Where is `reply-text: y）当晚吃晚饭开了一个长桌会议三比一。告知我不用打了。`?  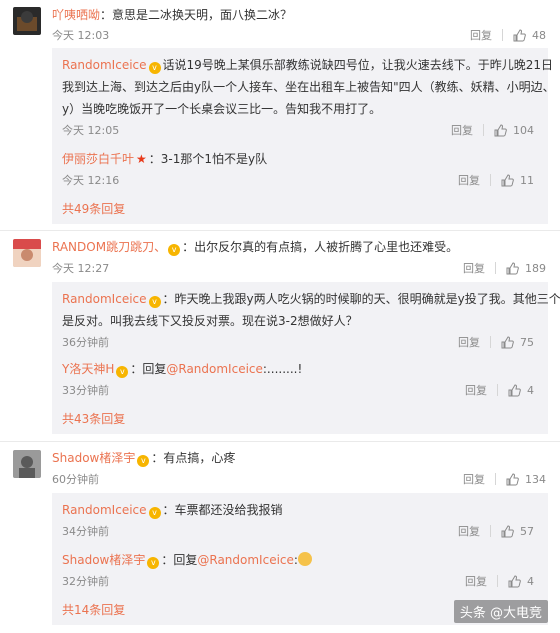
reply-text: y）当晚吃晚饭开了一个长桌会议三比一。告知我不用打了。 is located at coordinates (222, 109).